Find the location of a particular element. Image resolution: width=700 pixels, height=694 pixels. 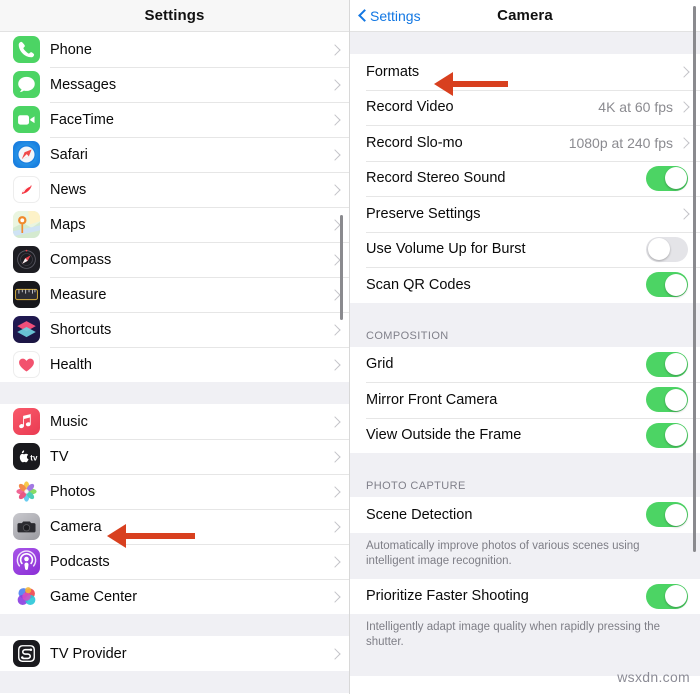

toggle-prioritize-faster-shooting is located at coordinates (667, 596).